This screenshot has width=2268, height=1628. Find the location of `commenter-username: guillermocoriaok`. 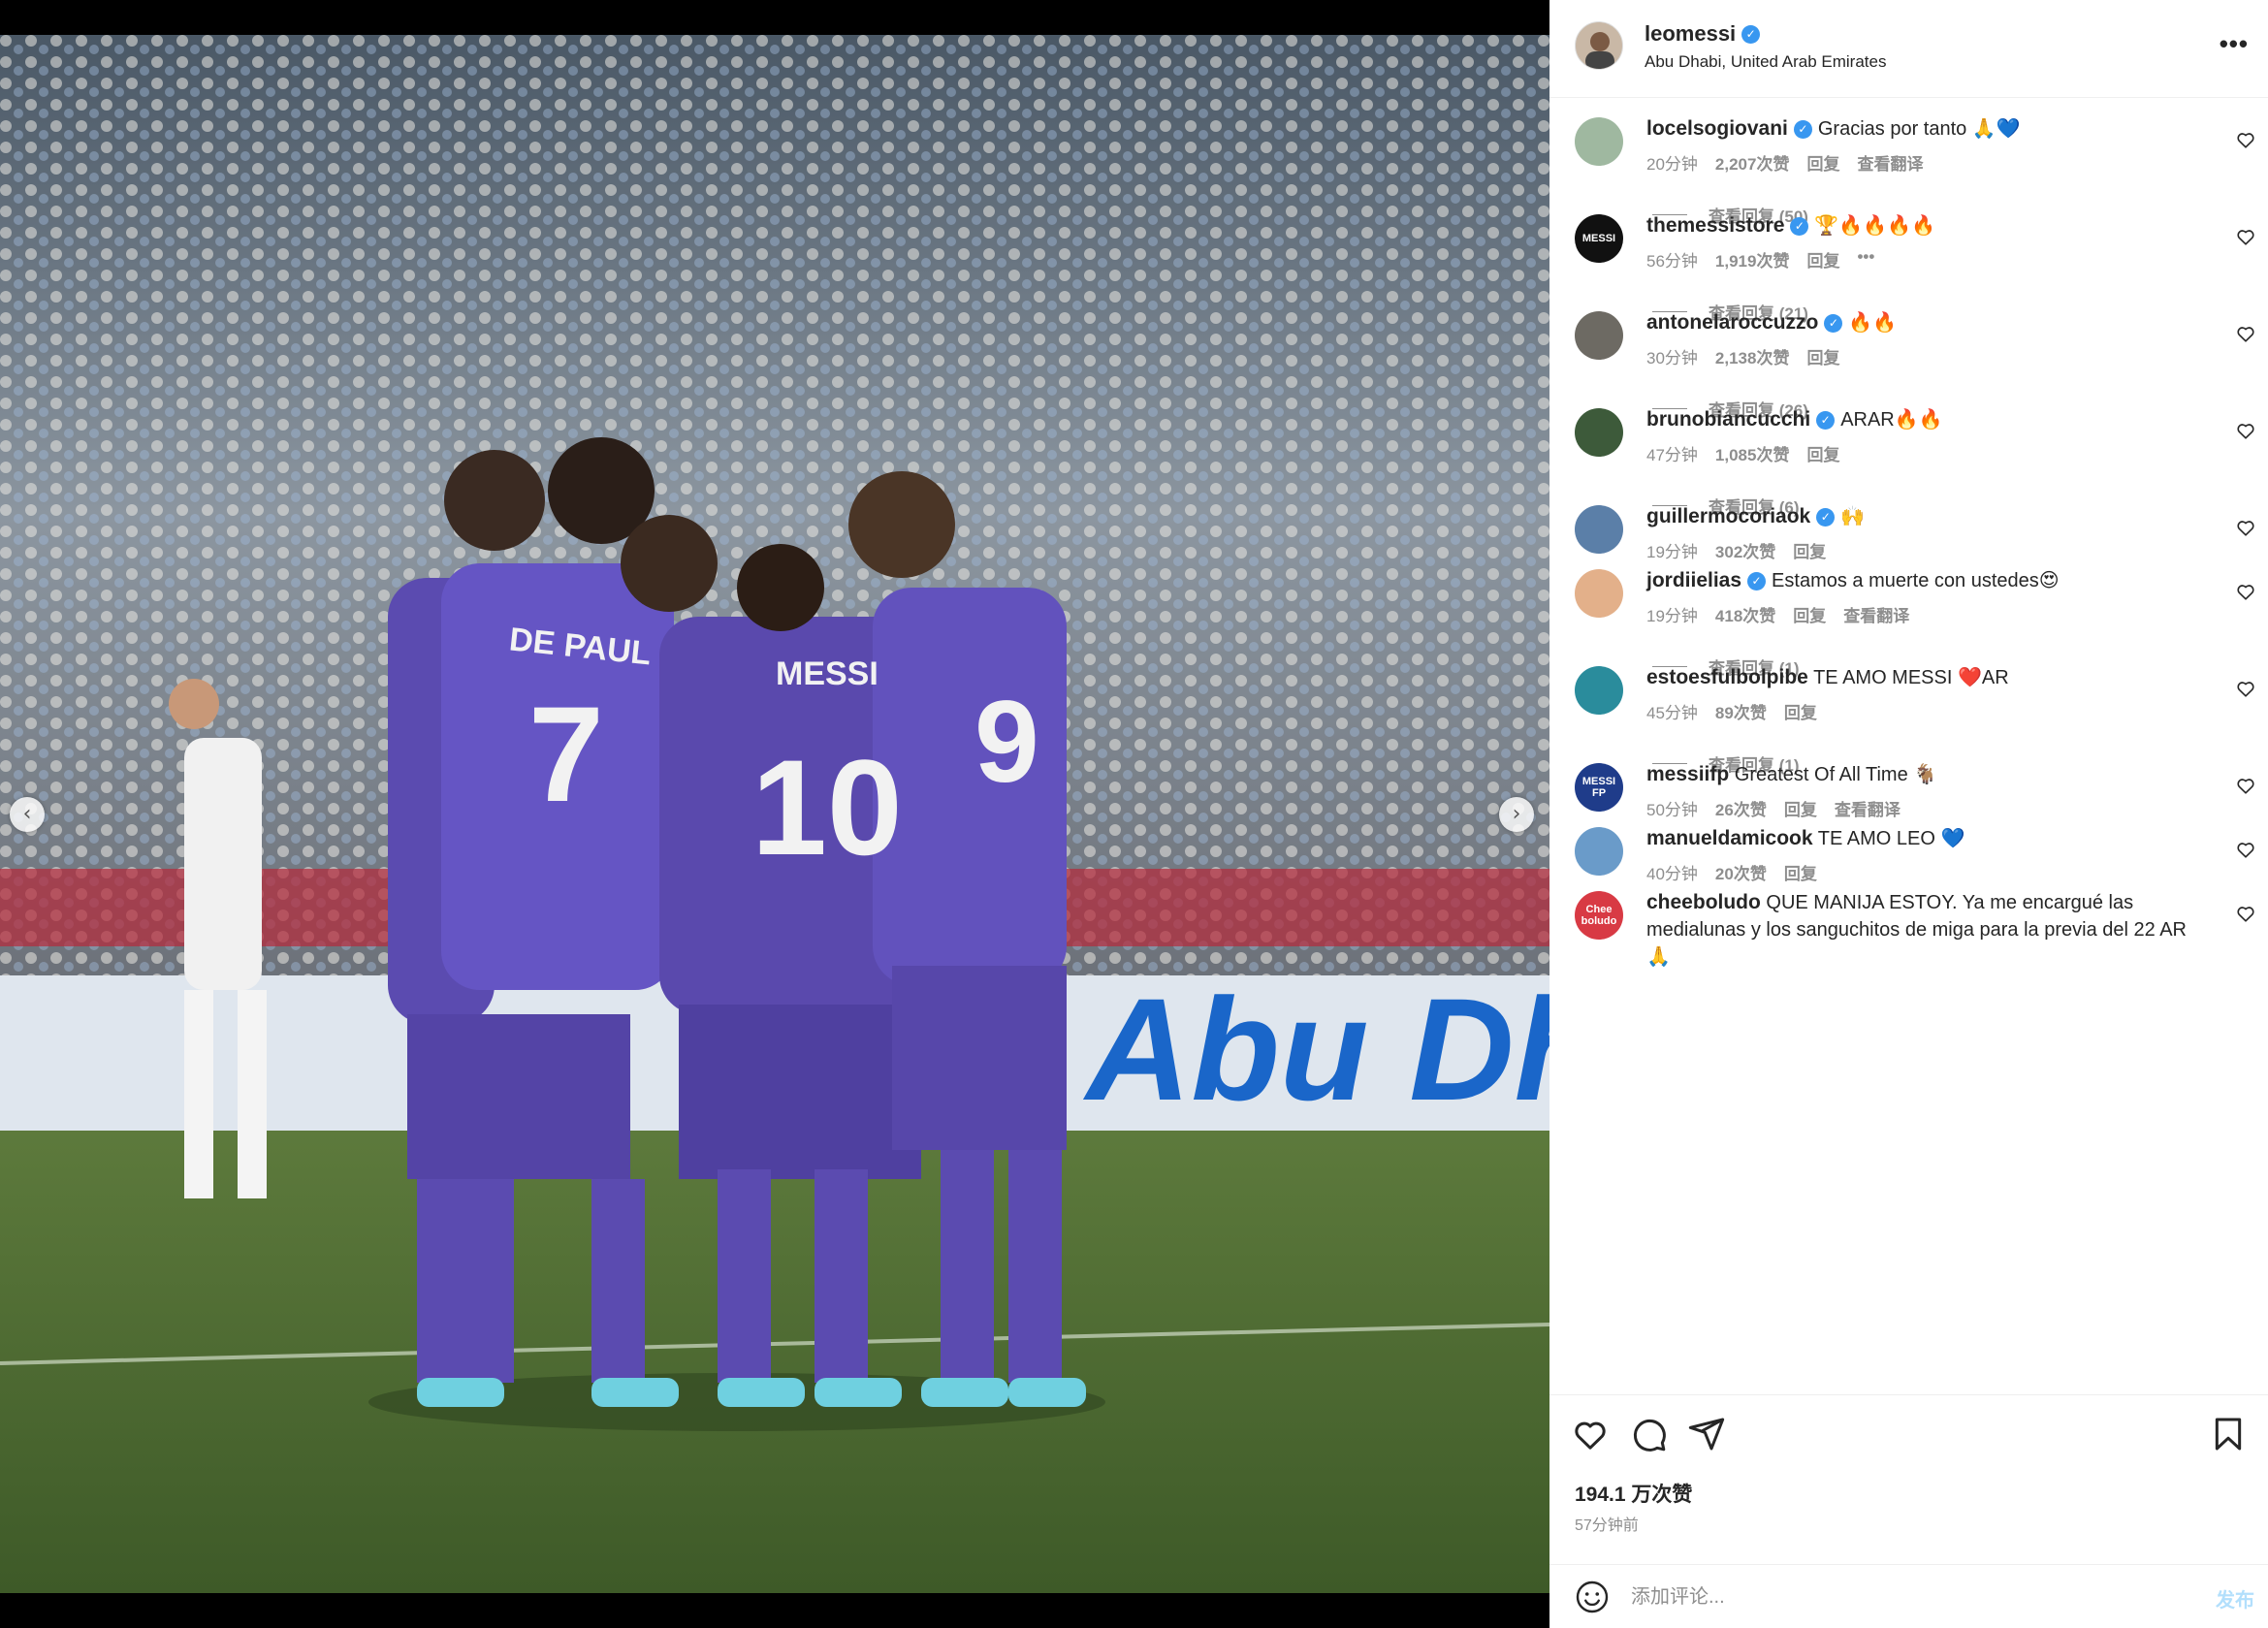

commenter-username: guillermocoriaok is located at coordinates (1728, 516).